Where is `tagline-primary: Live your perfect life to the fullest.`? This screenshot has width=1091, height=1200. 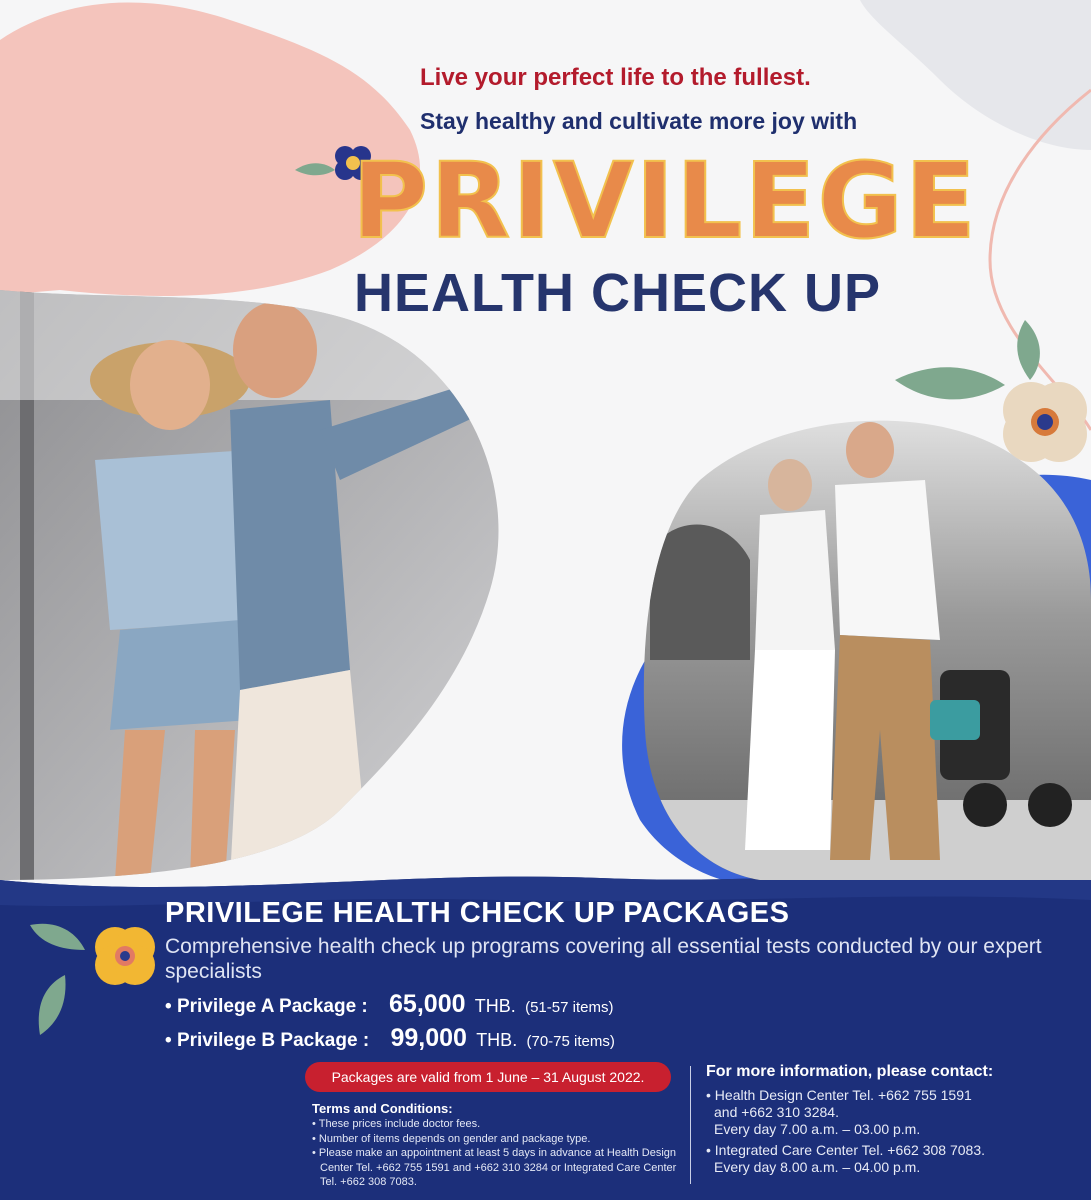
tagline-primary: Live your perfect life to the fullest. is located at coordinates (615, 77).